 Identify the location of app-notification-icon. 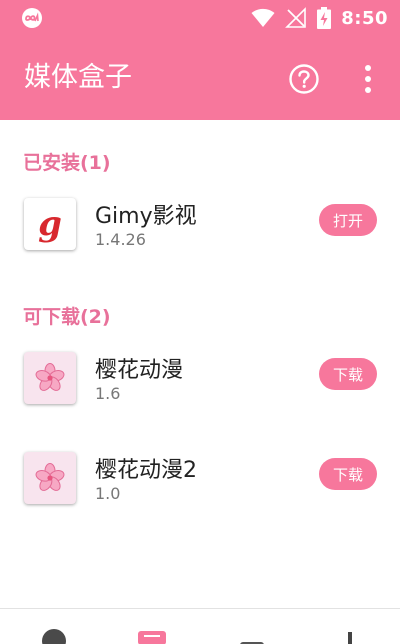
(32, 18).